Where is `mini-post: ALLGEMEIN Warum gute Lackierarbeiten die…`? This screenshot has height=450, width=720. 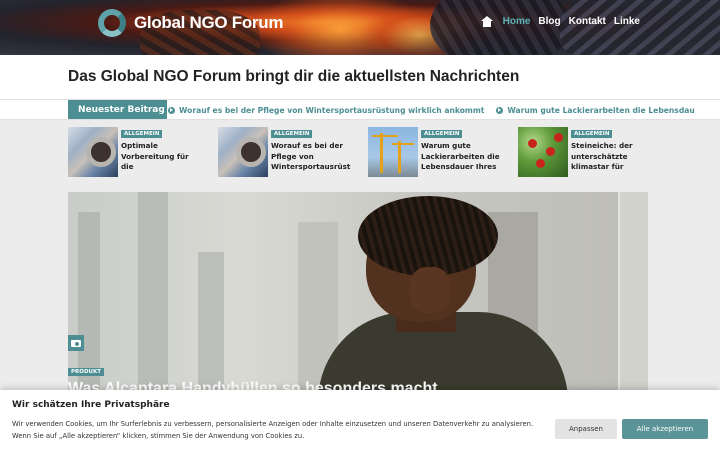 mini-post: ALLGEMEIN Warum gute Lackierarbeiten die… is located at coordinates (438, 153).